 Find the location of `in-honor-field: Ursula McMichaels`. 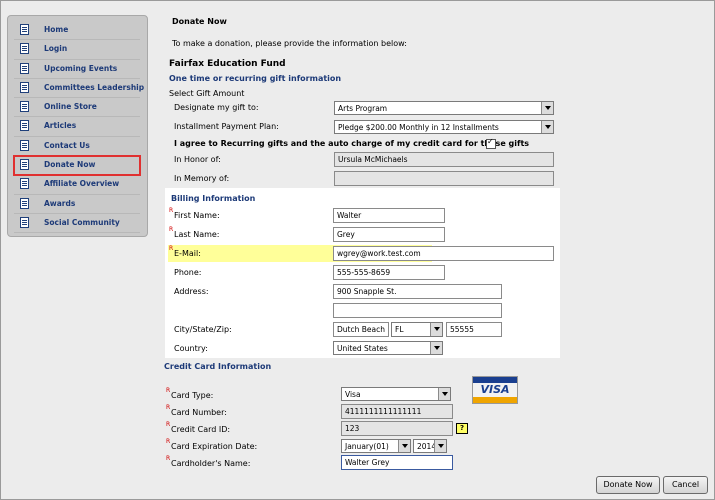

in-honor-field: Ursula McMichaels is located at coordinates (444, 159).